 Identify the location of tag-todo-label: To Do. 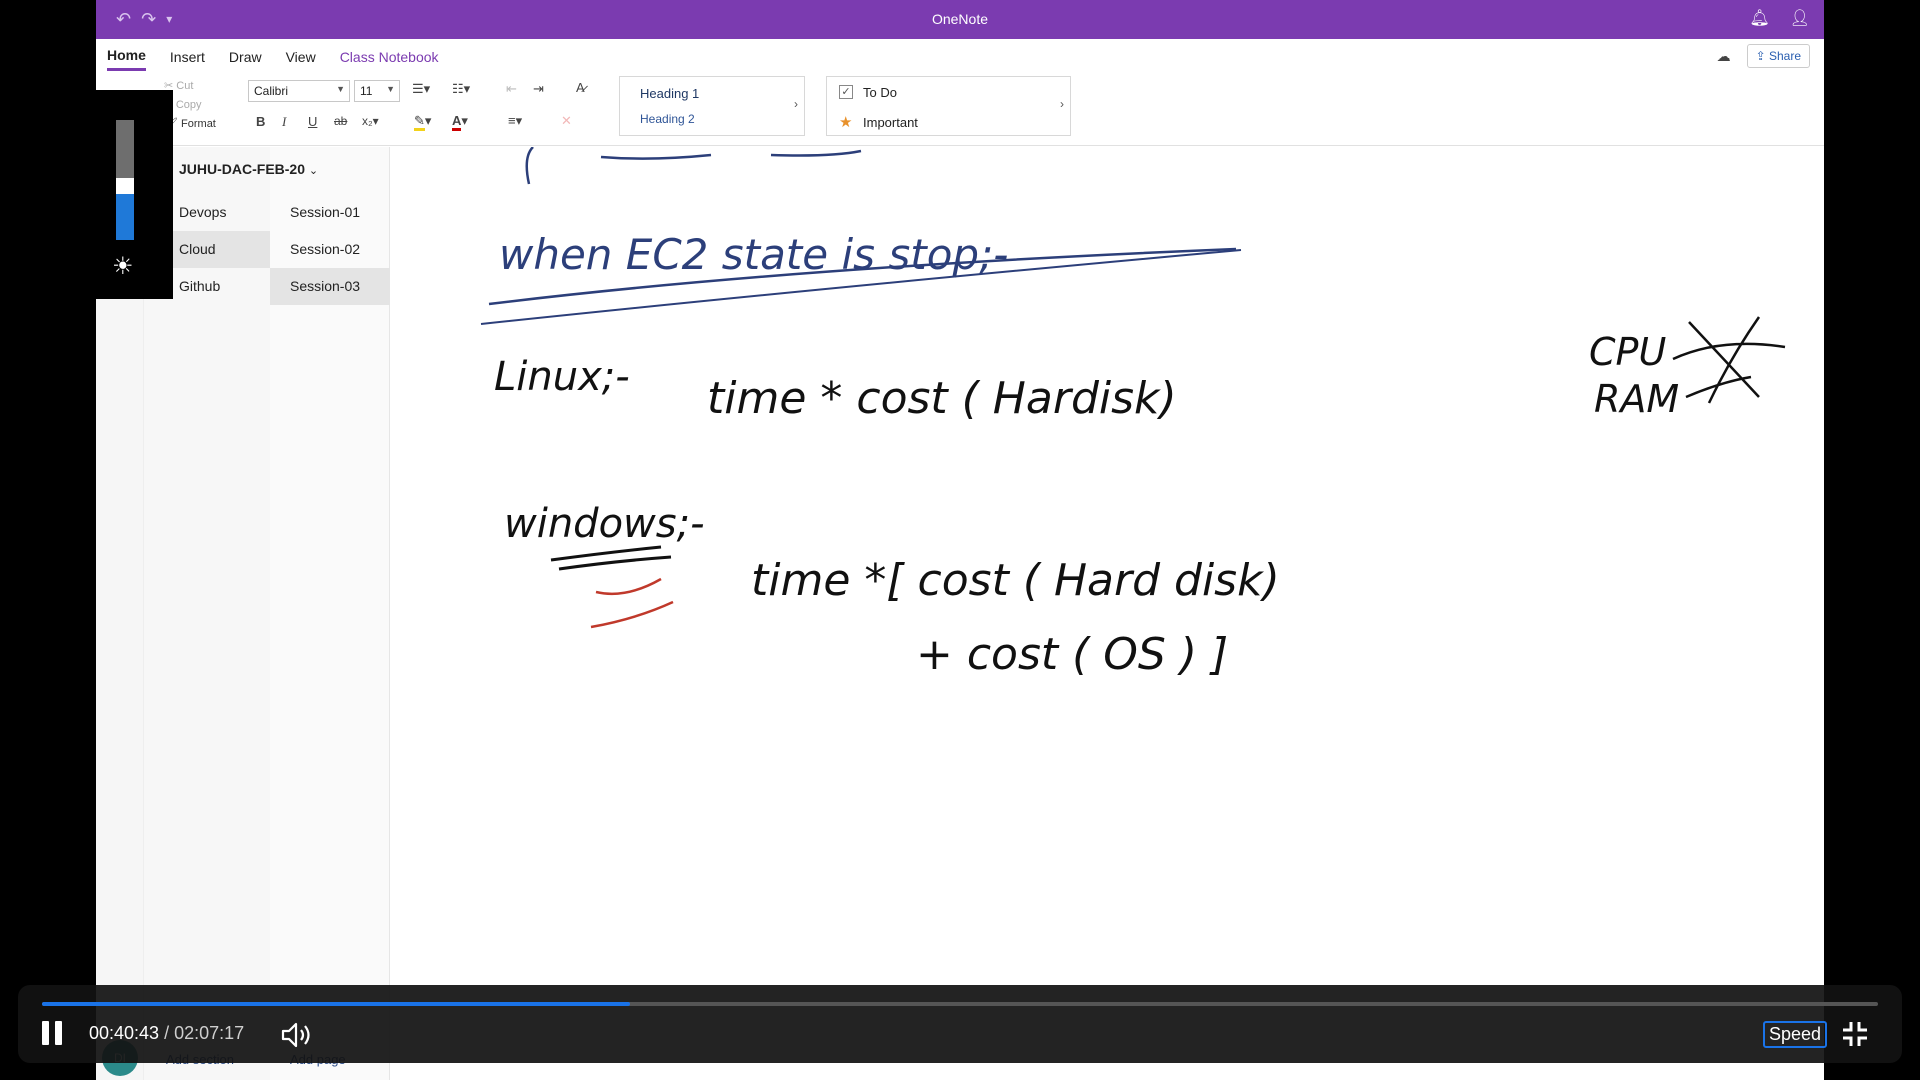
(880, 92).